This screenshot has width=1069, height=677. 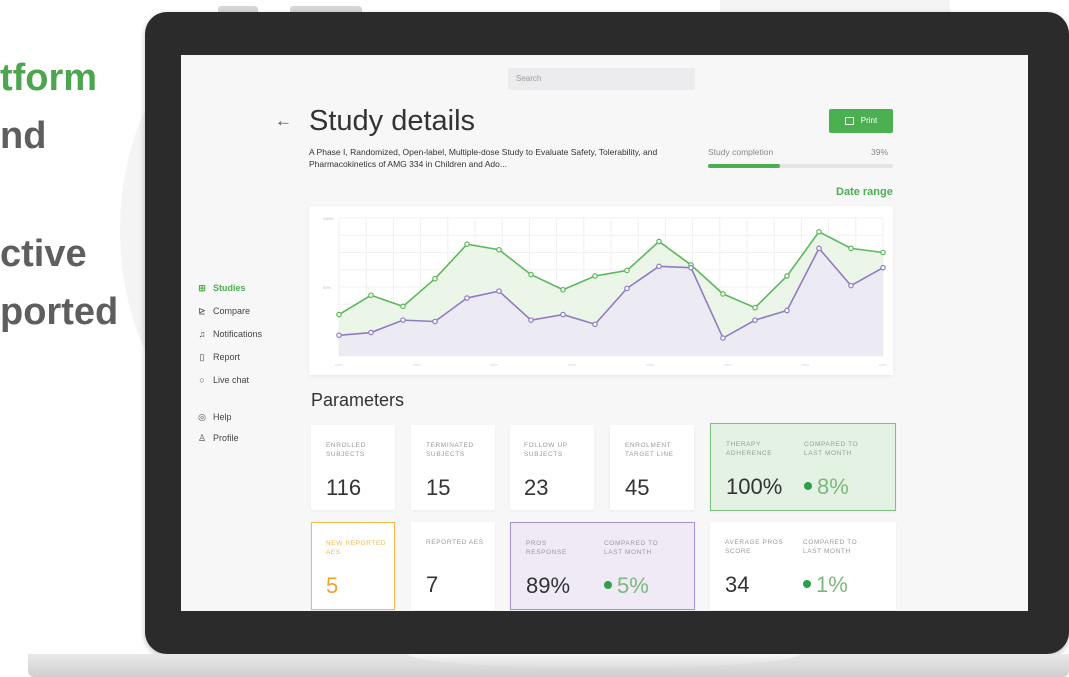 I want to click on new-reported-aes-card: NEW REPORTED AES 5, so click(x=353, y=566).